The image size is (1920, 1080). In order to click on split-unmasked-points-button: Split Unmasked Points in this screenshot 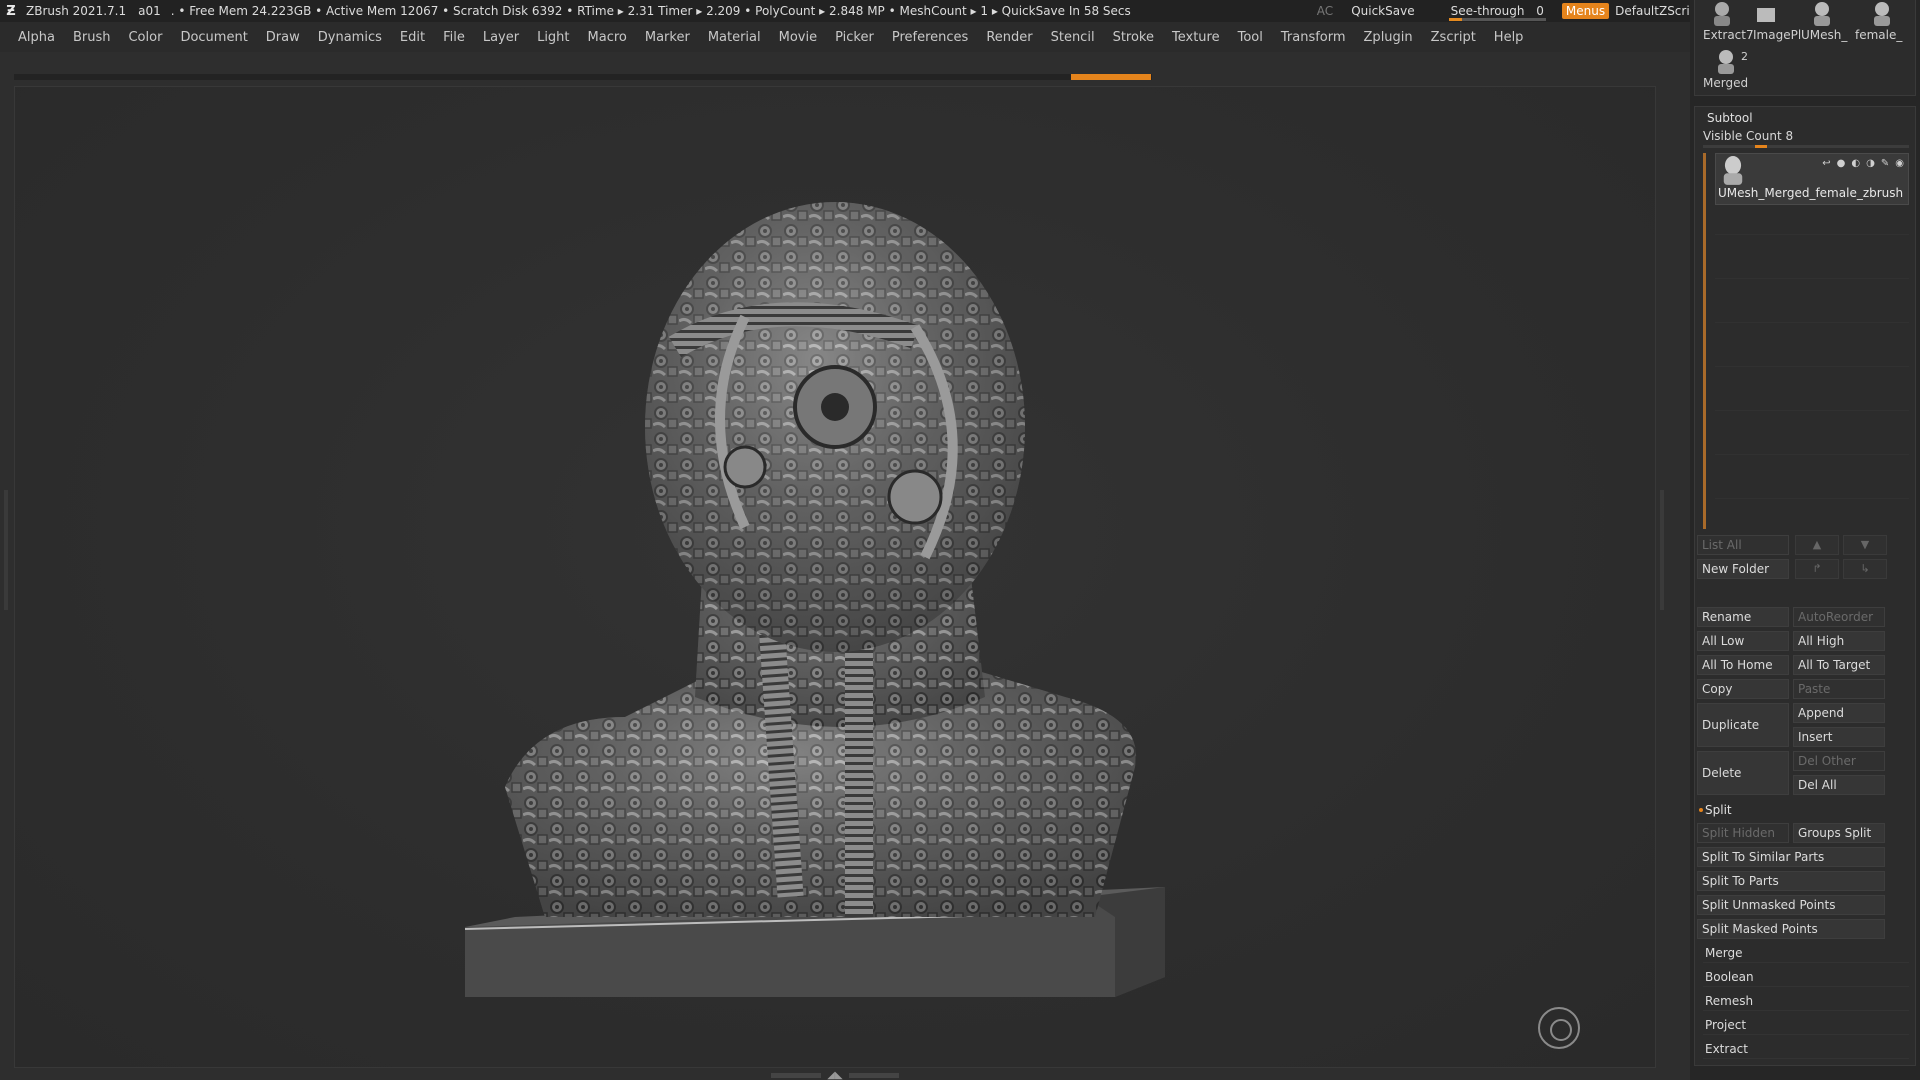, I will do `click(1791, 905)`.